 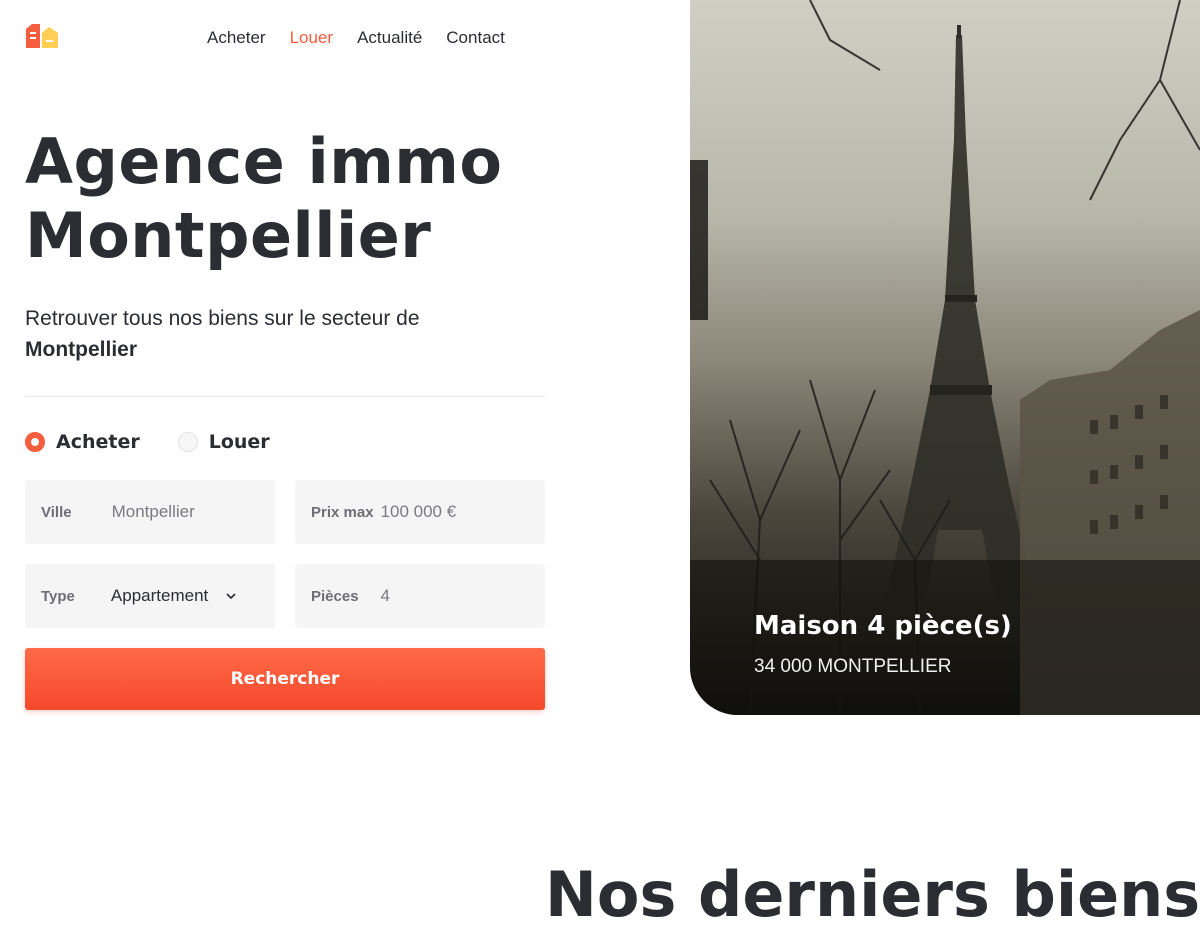 I want to click on main-nav: Acheter Louer Actualité Contact, so click(x=368, y=38).